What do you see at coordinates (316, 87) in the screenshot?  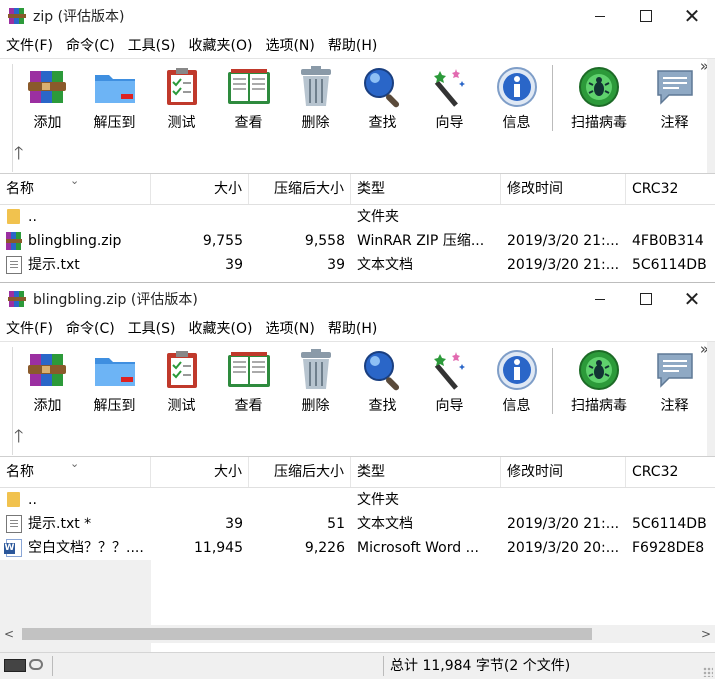 I see `trash-can-icon` at bounding box center [316, 87].